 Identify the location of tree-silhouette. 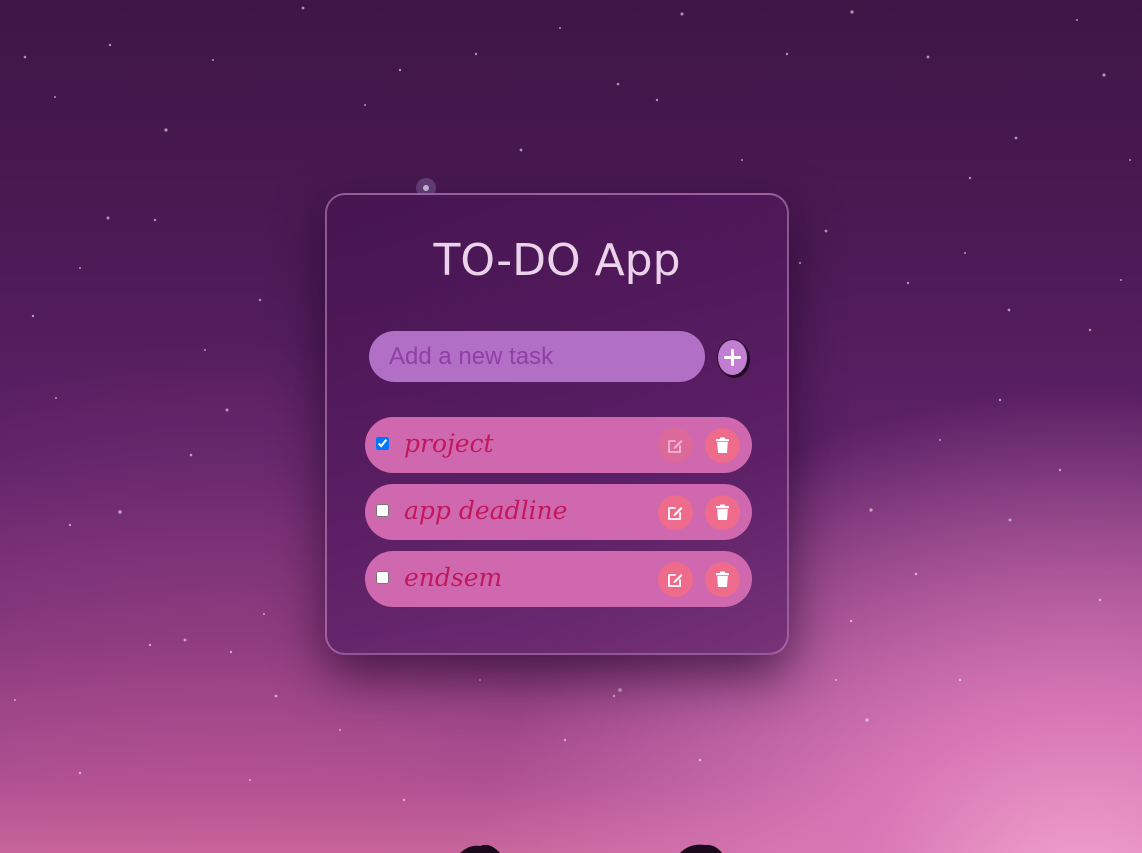
(591, 848).